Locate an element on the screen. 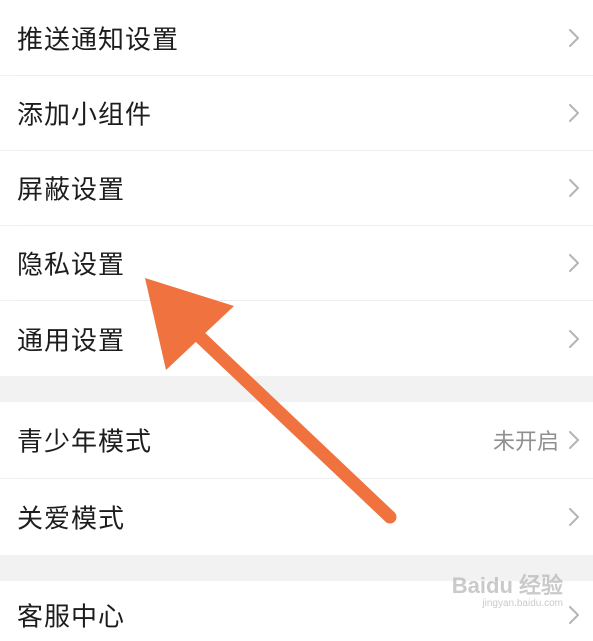  settings-item-push-notifications: 推送通知设置 is located at coordinates (296, 37).